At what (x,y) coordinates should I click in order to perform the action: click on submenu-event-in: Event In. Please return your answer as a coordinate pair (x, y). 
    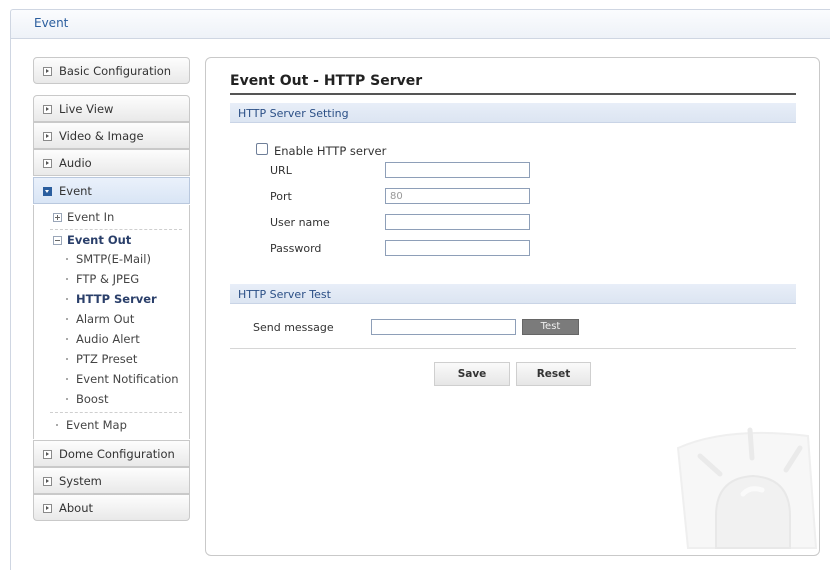
    Looking at the image, I should click on (90, 217).